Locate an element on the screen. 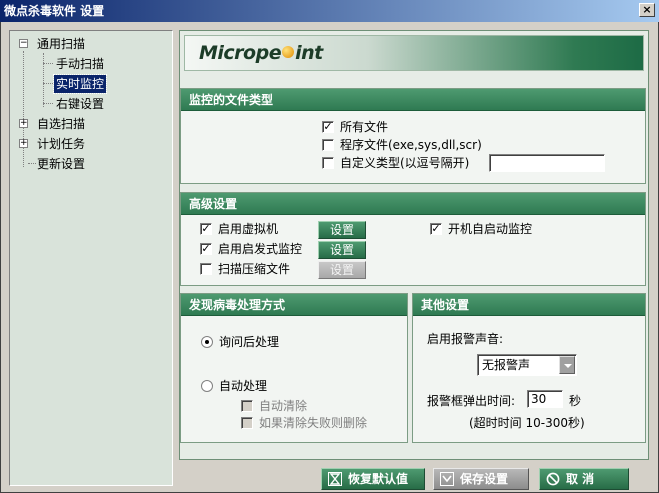  alarm-sound-label: 启用报警声音: is located at coordinates (465, 339).